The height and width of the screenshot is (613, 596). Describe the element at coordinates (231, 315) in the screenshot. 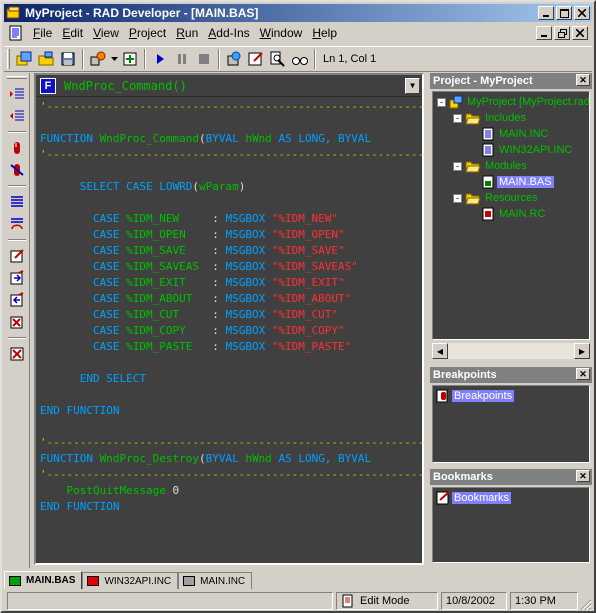

I see `code-line: CASE %IDM_CUT : MSGBOX "%IDM_CUT"` at that location.